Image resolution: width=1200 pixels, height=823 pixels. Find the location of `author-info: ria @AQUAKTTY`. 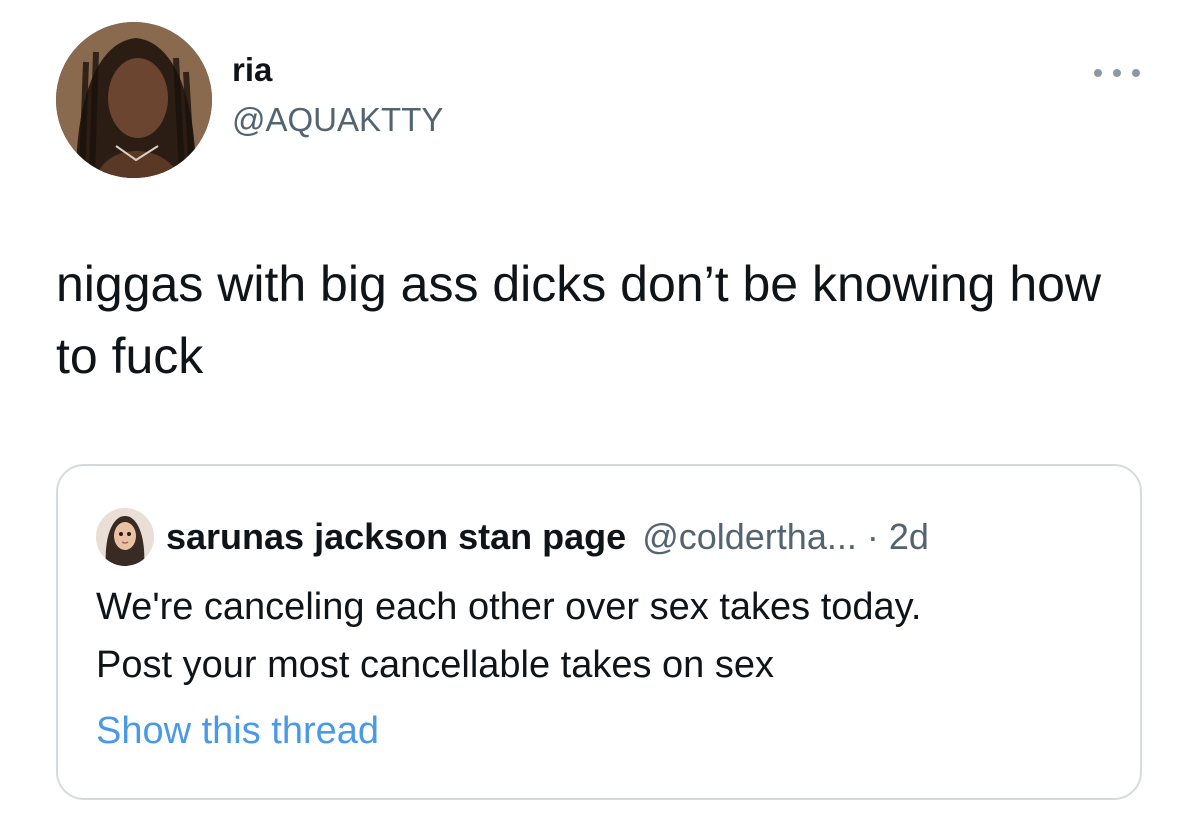

author-info: ria @AQUAKTTY is located at coordinates (337, 95).